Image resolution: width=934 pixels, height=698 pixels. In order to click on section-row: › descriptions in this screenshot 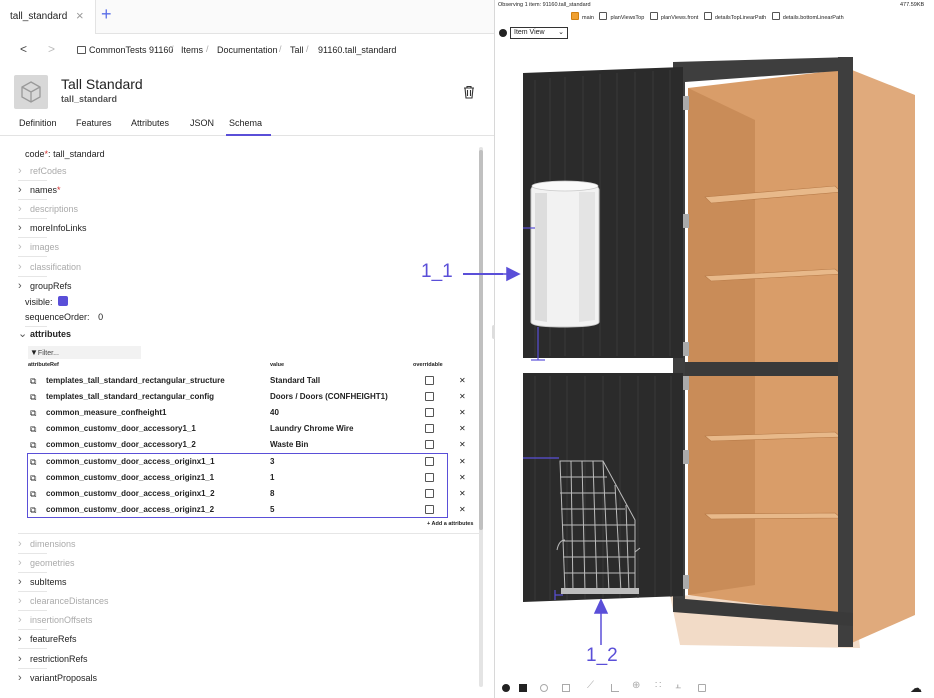, I will do `click(48, 209)`.